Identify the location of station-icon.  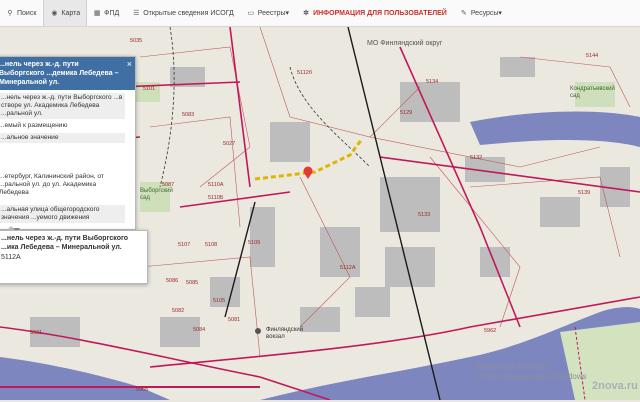
(258, 331).